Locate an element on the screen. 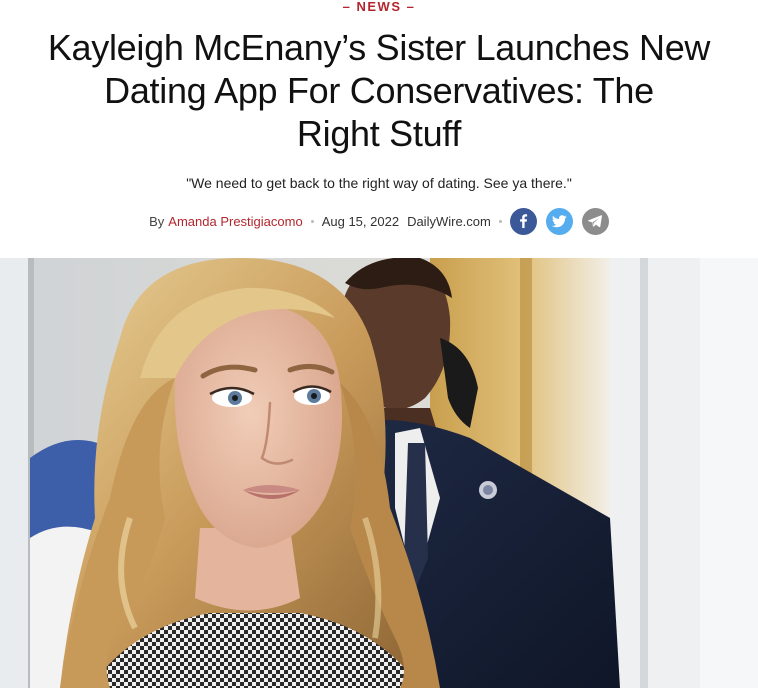 Image resolution: width=758 pixels, height=688 pixels. section-label: – NEWS – is located at coordinates (379, 7).